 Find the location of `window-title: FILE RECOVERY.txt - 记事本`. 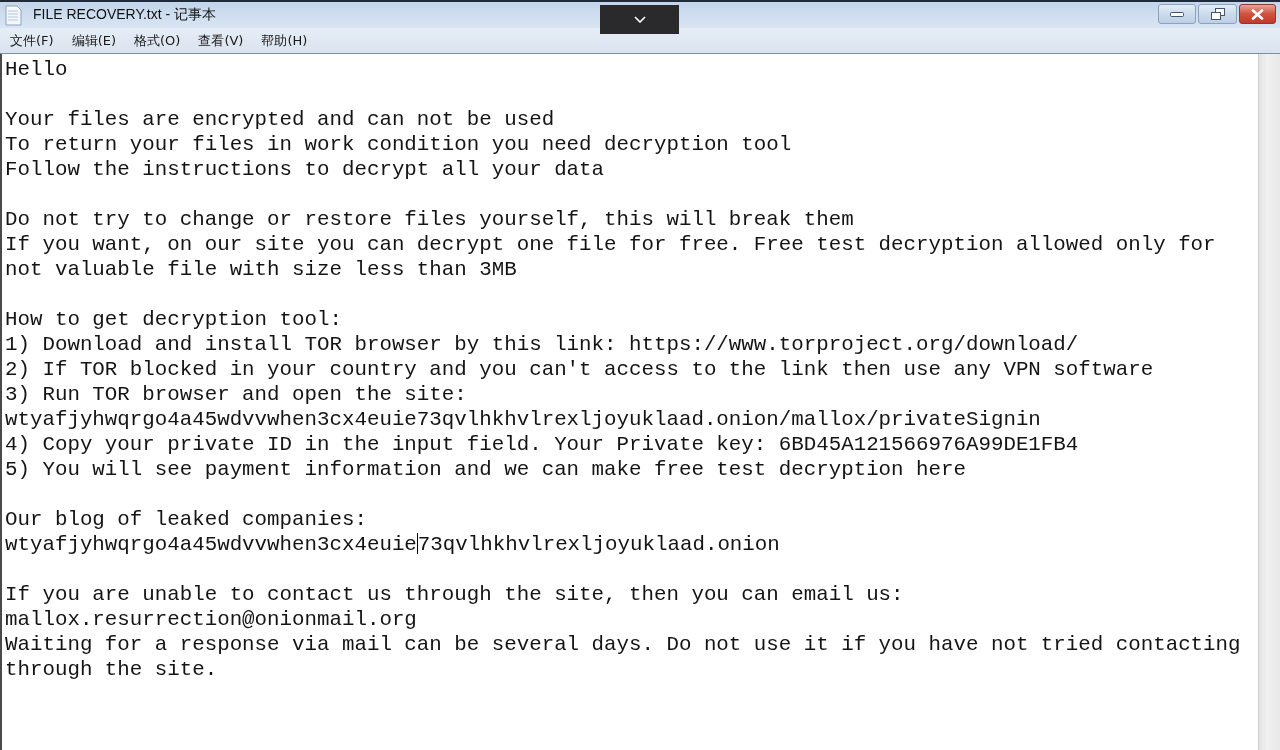

window-title: FILE RECOVERY.txt - 记事本 is located at coordinates (125, 15).